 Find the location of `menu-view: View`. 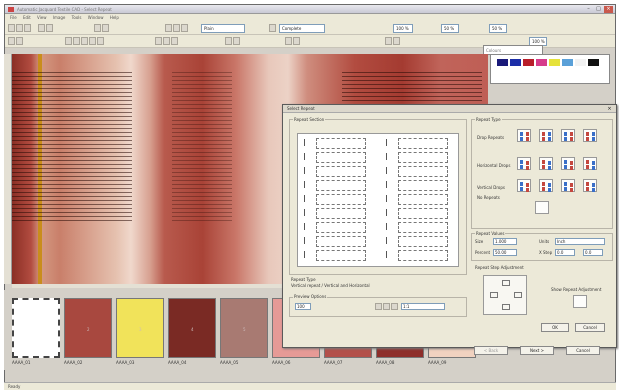

menu-view: View is located at coordinates (42, 18).